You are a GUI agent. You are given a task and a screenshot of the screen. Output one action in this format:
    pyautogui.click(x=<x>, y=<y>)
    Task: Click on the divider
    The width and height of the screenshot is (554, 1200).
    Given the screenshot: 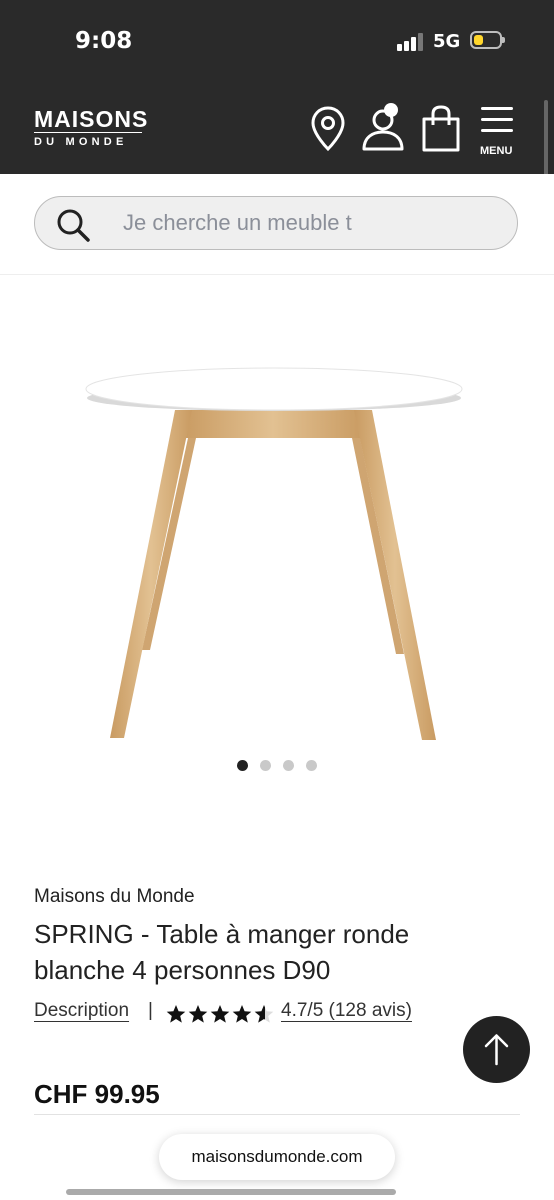 What is the action you would take?
    pyautogui.click(x=277, y=1114)
    